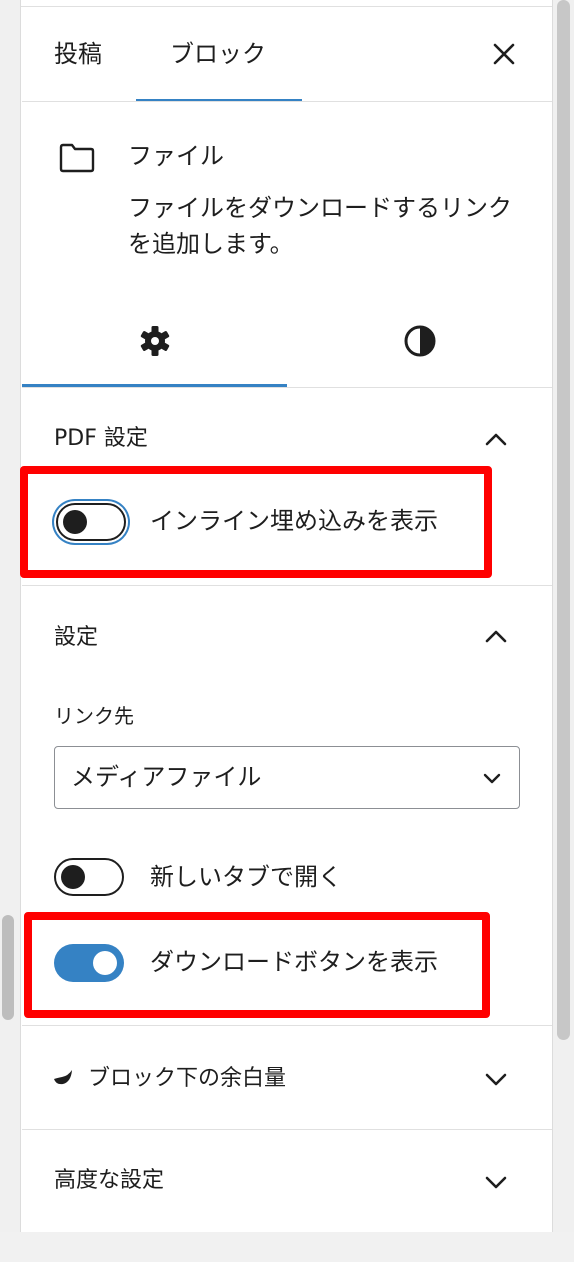 The image size is (574, 1262). What do you see at coordinates (155, 341) in the screenshot?
I see `gear-icon` at bounding box center [155, 341].